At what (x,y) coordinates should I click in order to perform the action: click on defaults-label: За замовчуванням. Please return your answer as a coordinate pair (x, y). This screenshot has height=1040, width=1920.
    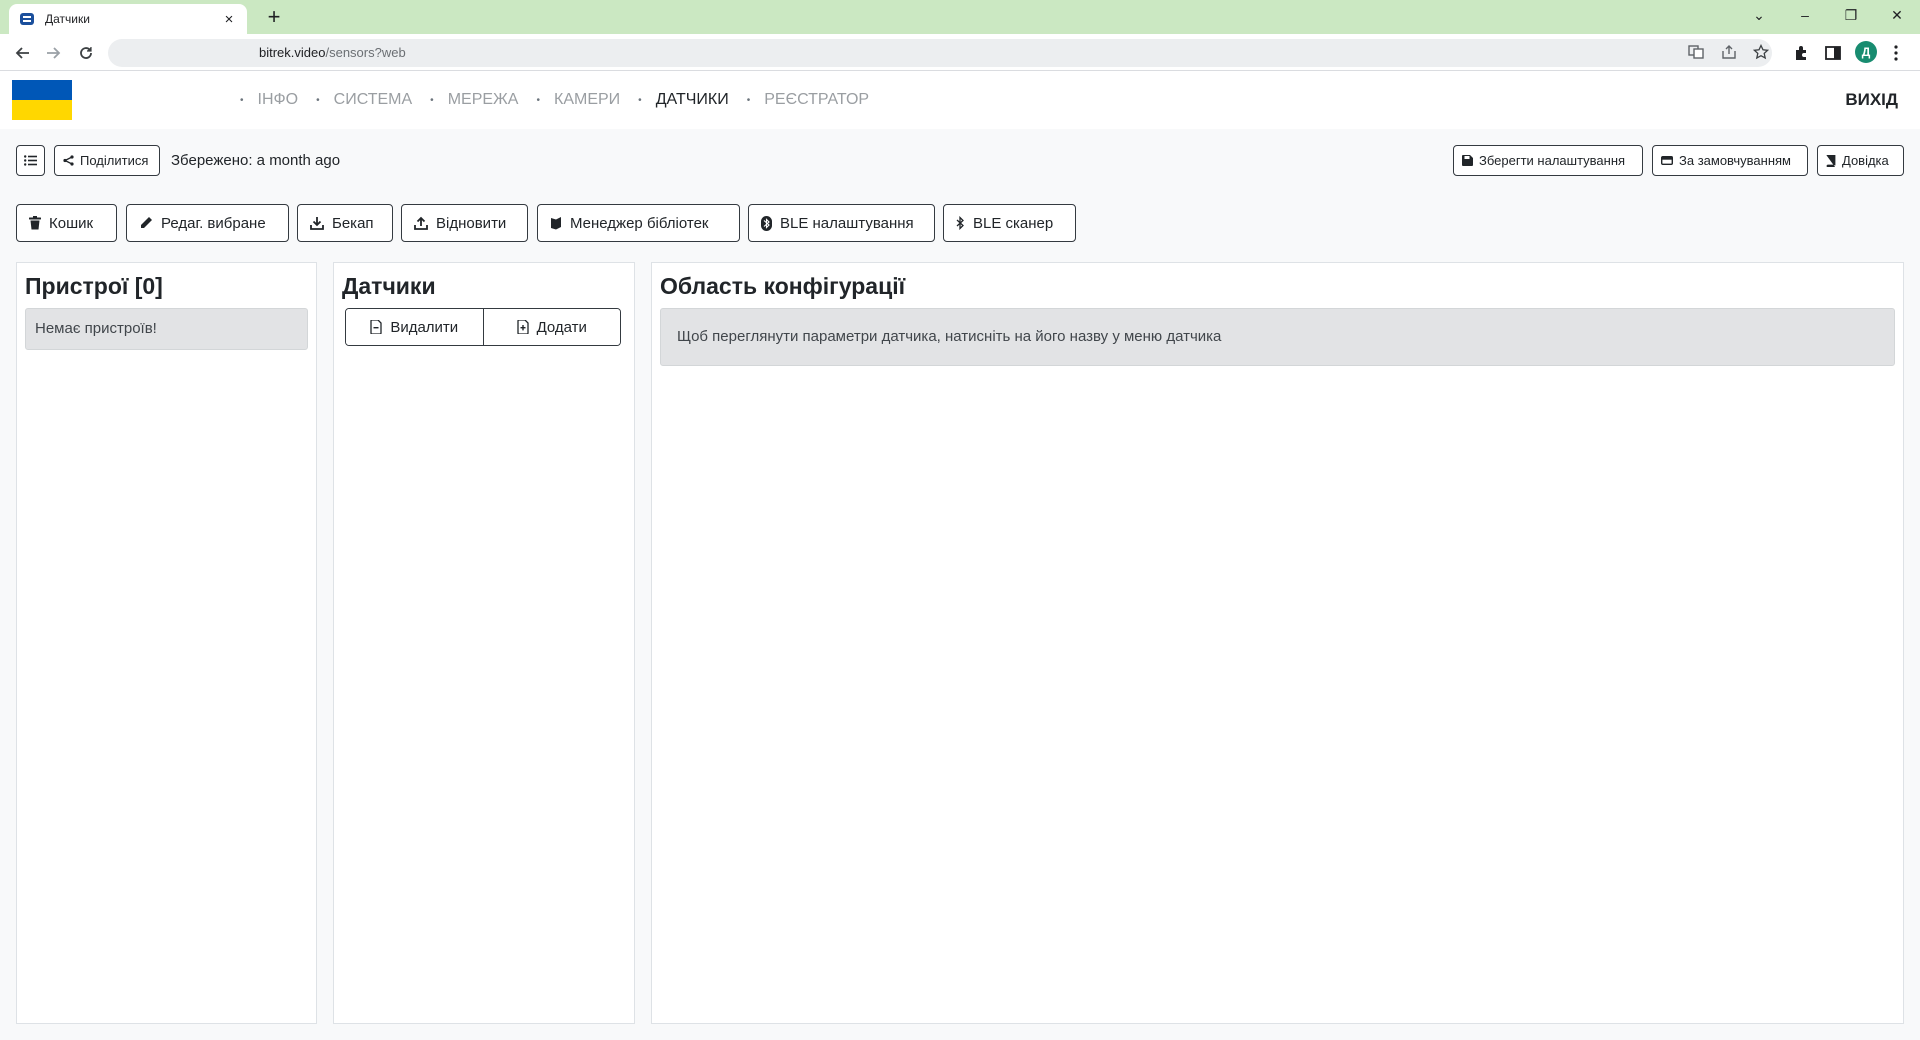
    Looking at the image, I should click on (1735, 160).